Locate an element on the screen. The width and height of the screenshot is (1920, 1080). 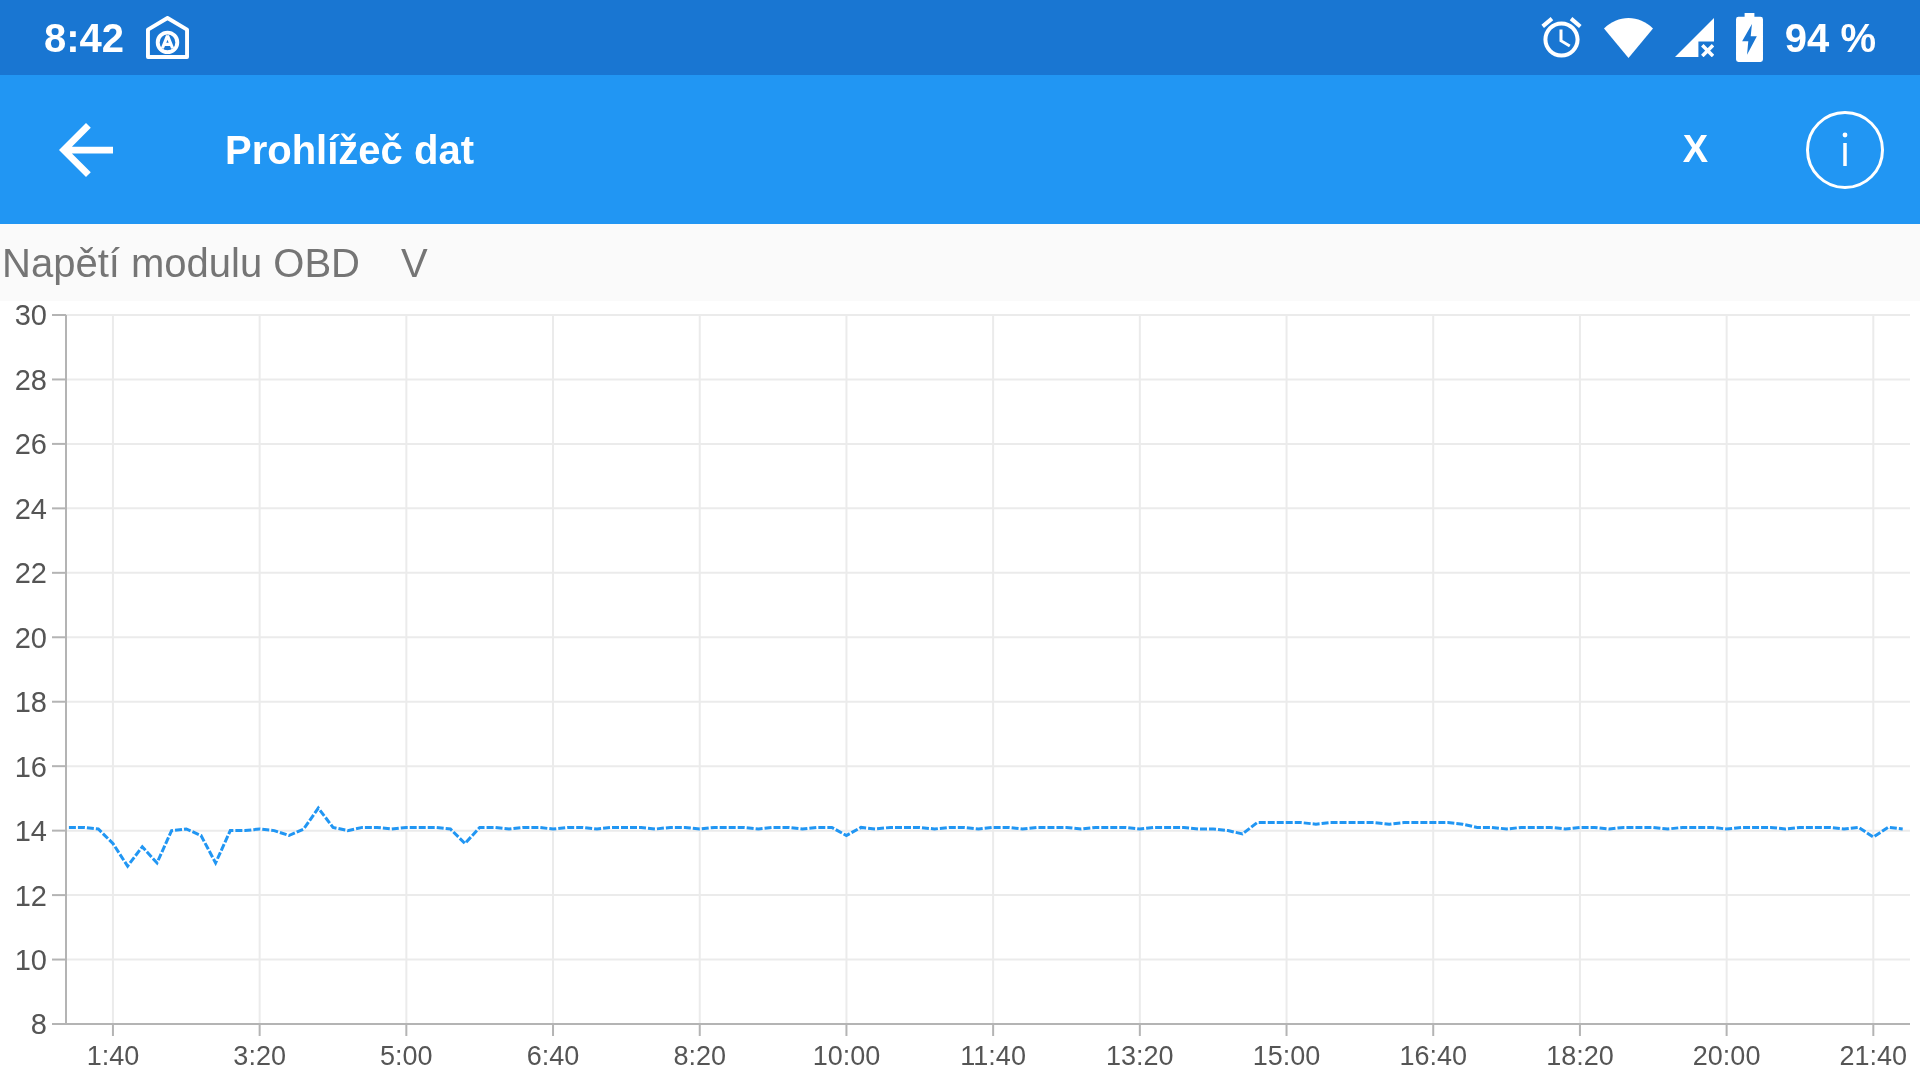
parameter-unit: V is located at coordinates (414, 262).